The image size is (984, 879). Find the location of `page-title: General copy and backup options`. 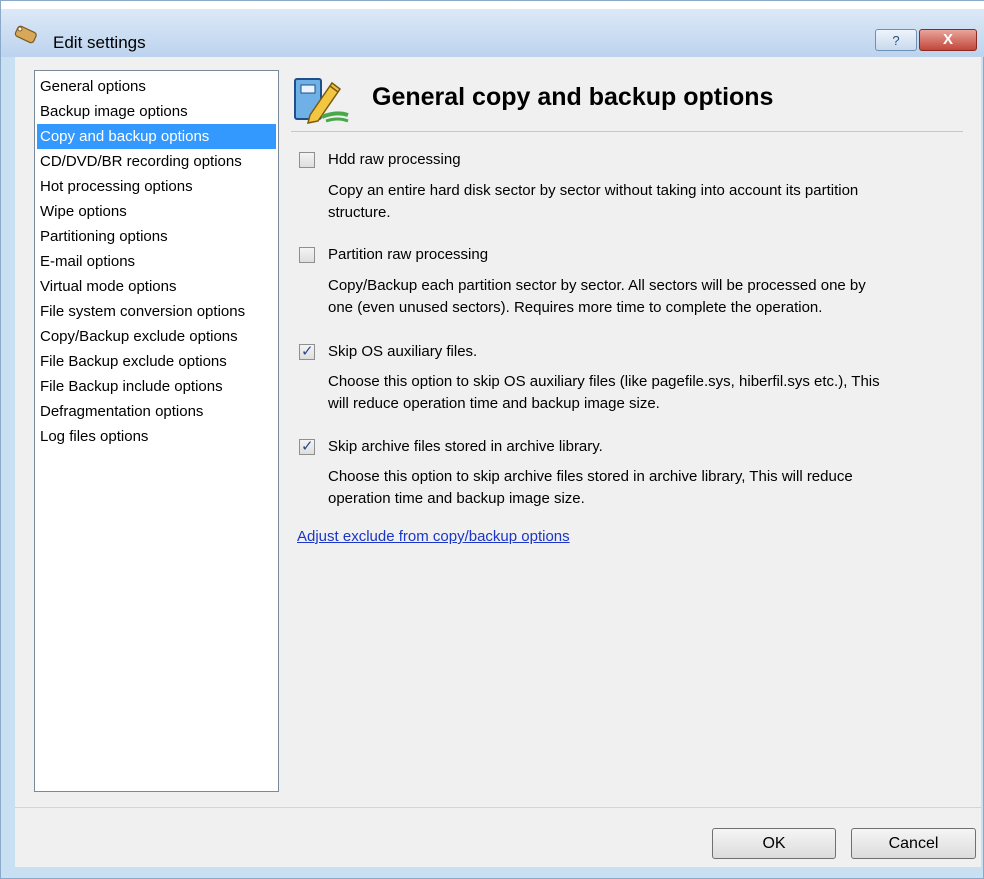

page-title: General copy and backup options is located at coordinates (573, 97).